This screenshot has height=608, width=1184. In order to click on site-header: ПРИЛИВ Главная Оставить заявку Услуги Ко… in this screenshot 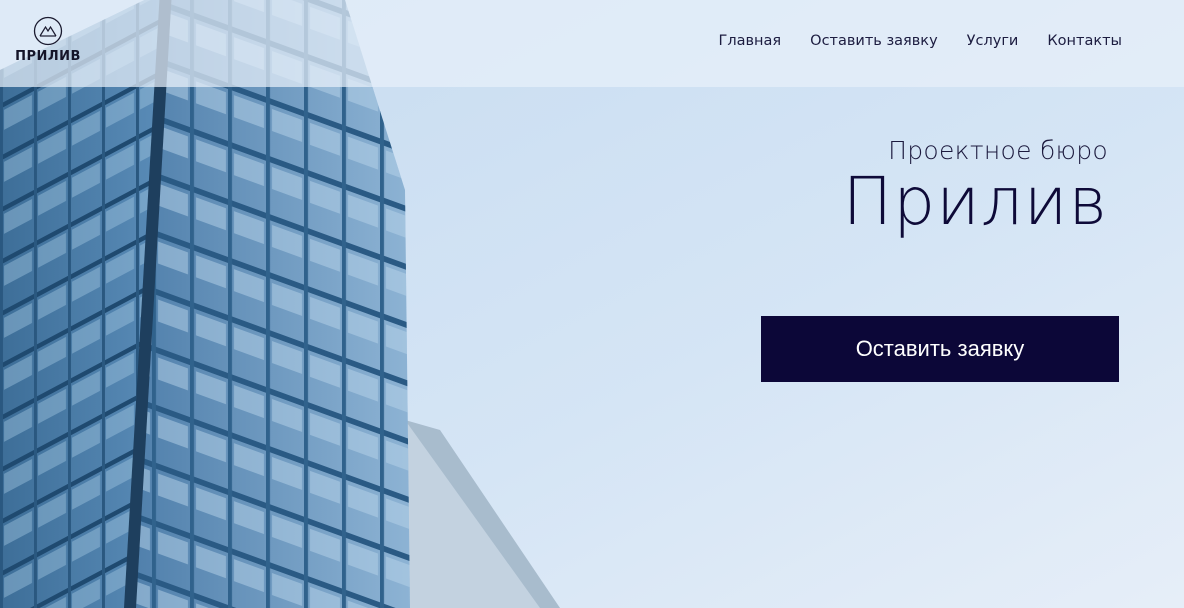, I will do `click(592, 43)`.